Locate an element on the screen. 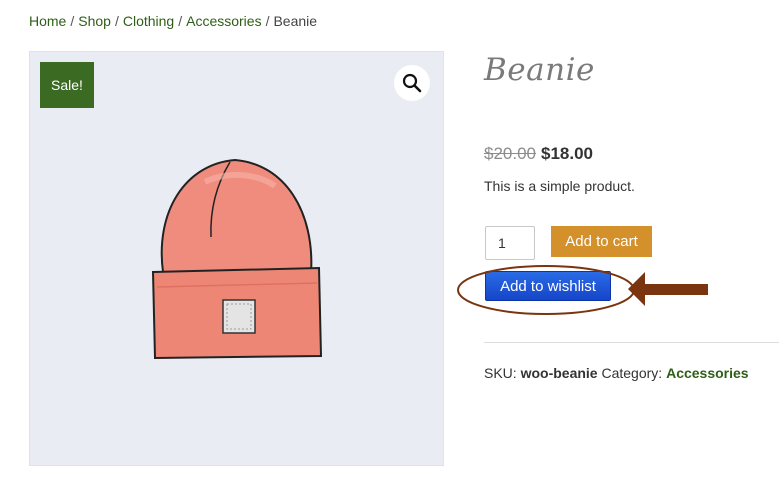 Image resolution: width=779 pixels, height=478 pixels. breadcrumb: Home / Shop / Clothing / Accessories / Beanie is located at coordinates (173, 21).